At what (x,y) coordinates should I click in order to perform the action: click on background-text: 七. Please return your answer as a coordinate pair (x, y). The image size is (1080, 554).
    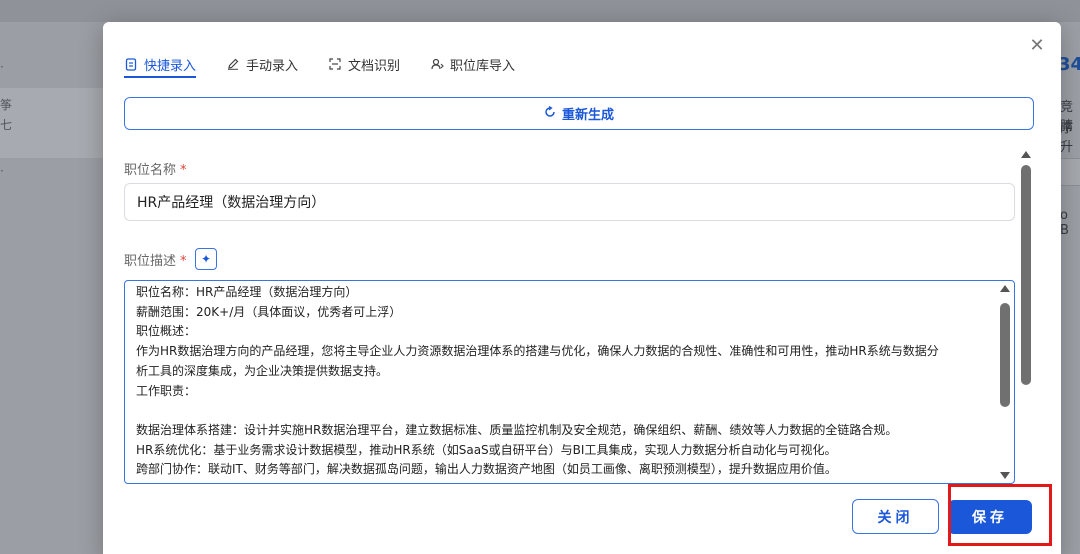
    Looking at the image, I should click on (6, 125).